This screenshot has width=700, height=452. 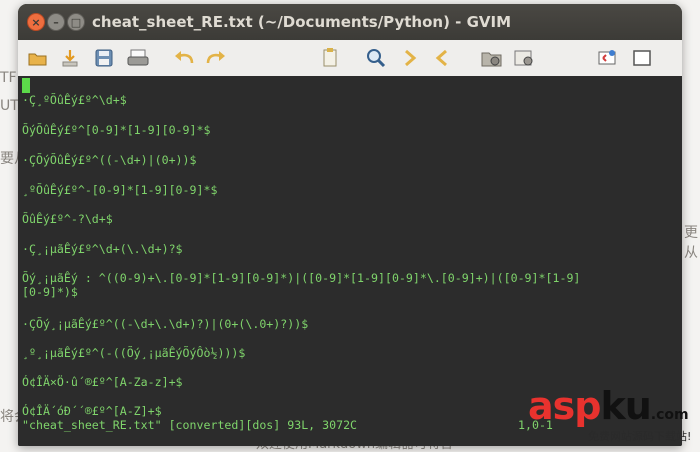 What do you see at coordinates (608, 58) in the screenshot?
I see `run-script-icon` at bounding box center [608, 58].